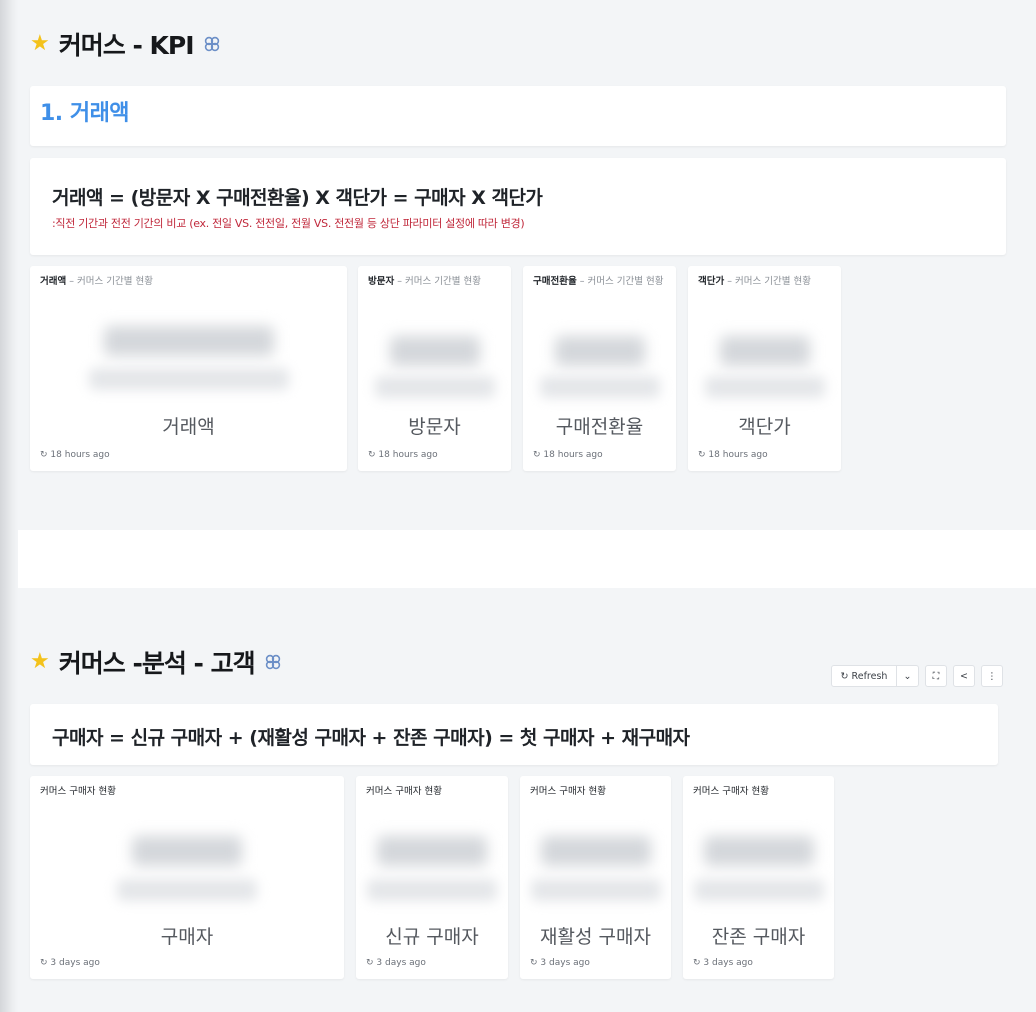 The image size is (1036, 1012). Describe the element at coordinates (9, 506) in the screenshot. I see `left-shadow-edge` at that location.